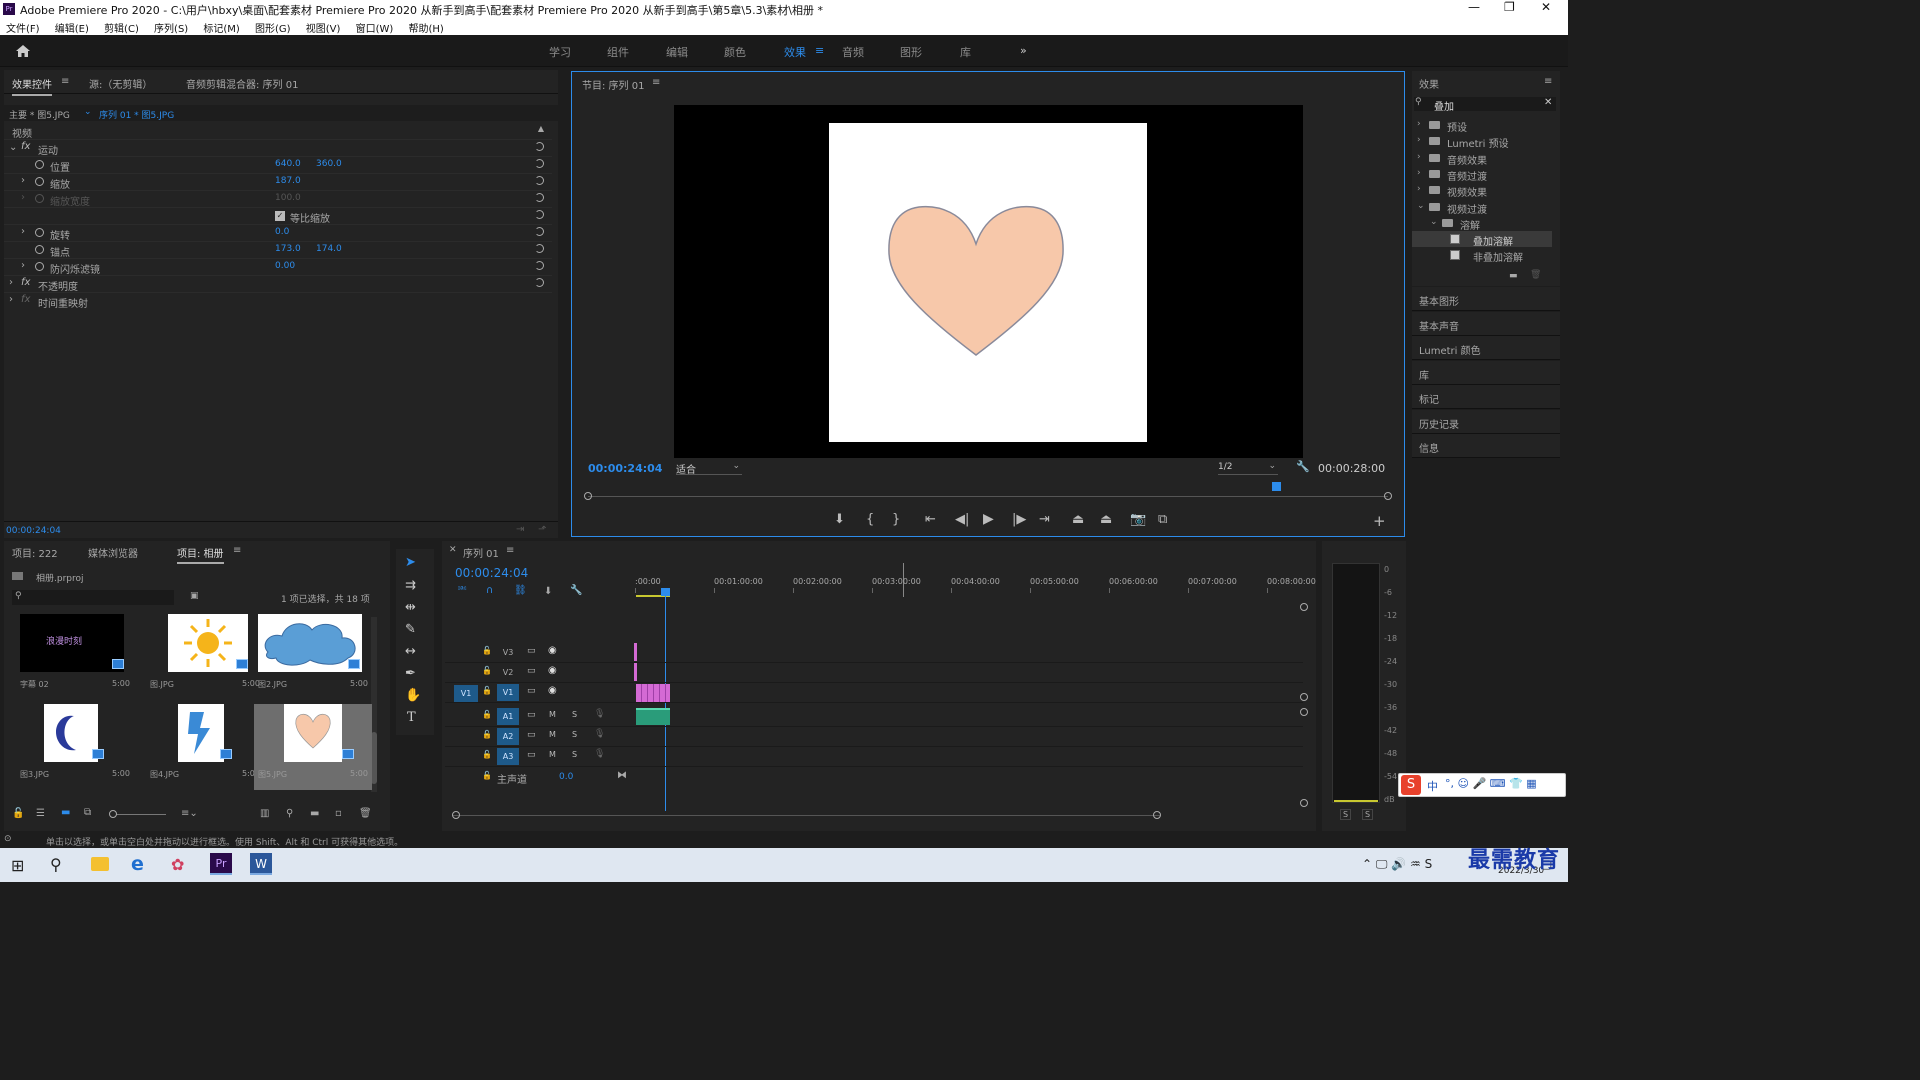 The height and width of the screenshot is (1080, 1920). I want to click on clip-v3, so click(635, 652).